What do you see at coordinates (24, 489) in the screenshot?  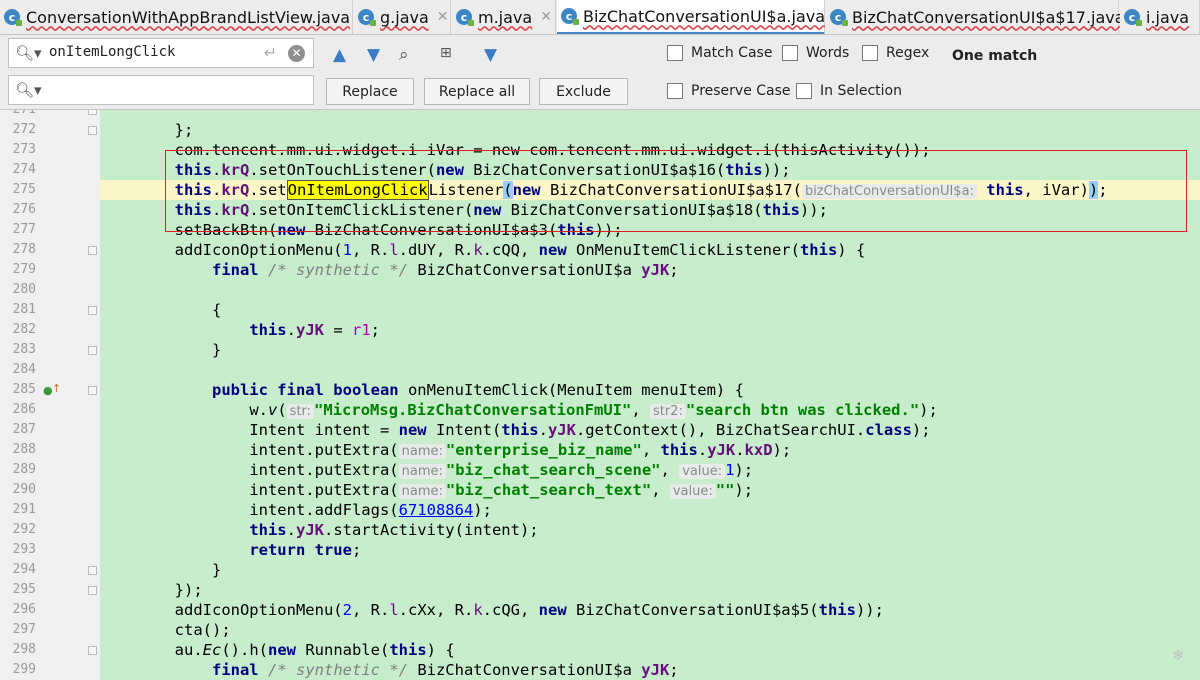 I see `line-number: 290` at bounding box center [24, 489].